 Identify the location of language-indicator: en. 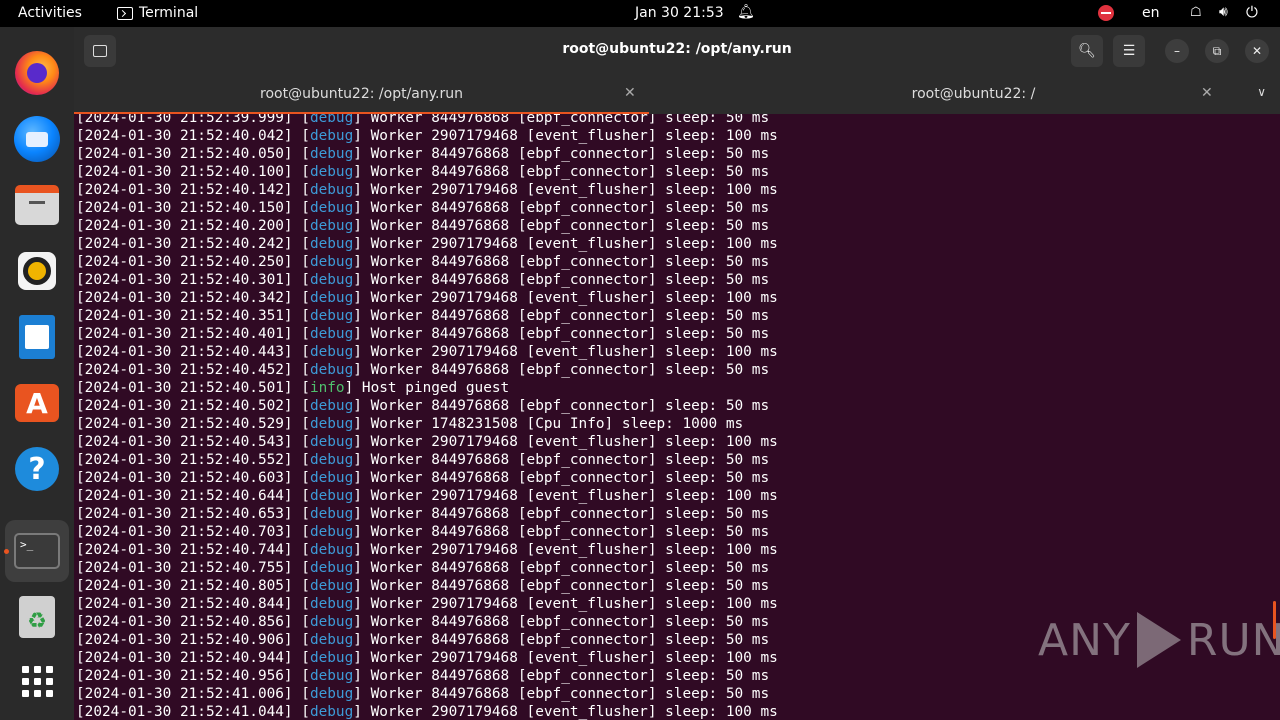
(1151, 13).